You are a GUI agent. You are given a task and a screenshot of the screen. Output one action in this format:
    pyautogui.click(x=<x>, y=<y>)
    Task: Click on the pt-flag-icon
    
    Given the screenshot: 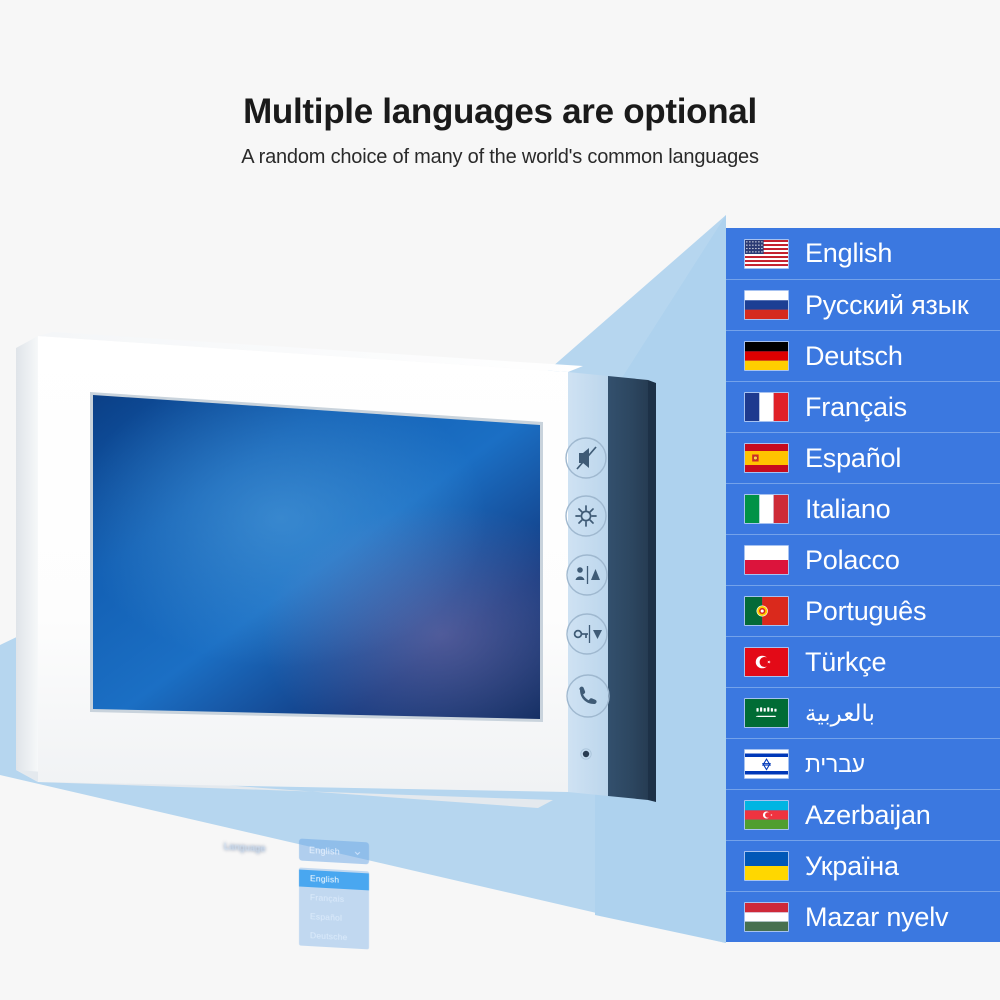 What is the action you would take?
    pyautogui.click(x=766, y=611)
    